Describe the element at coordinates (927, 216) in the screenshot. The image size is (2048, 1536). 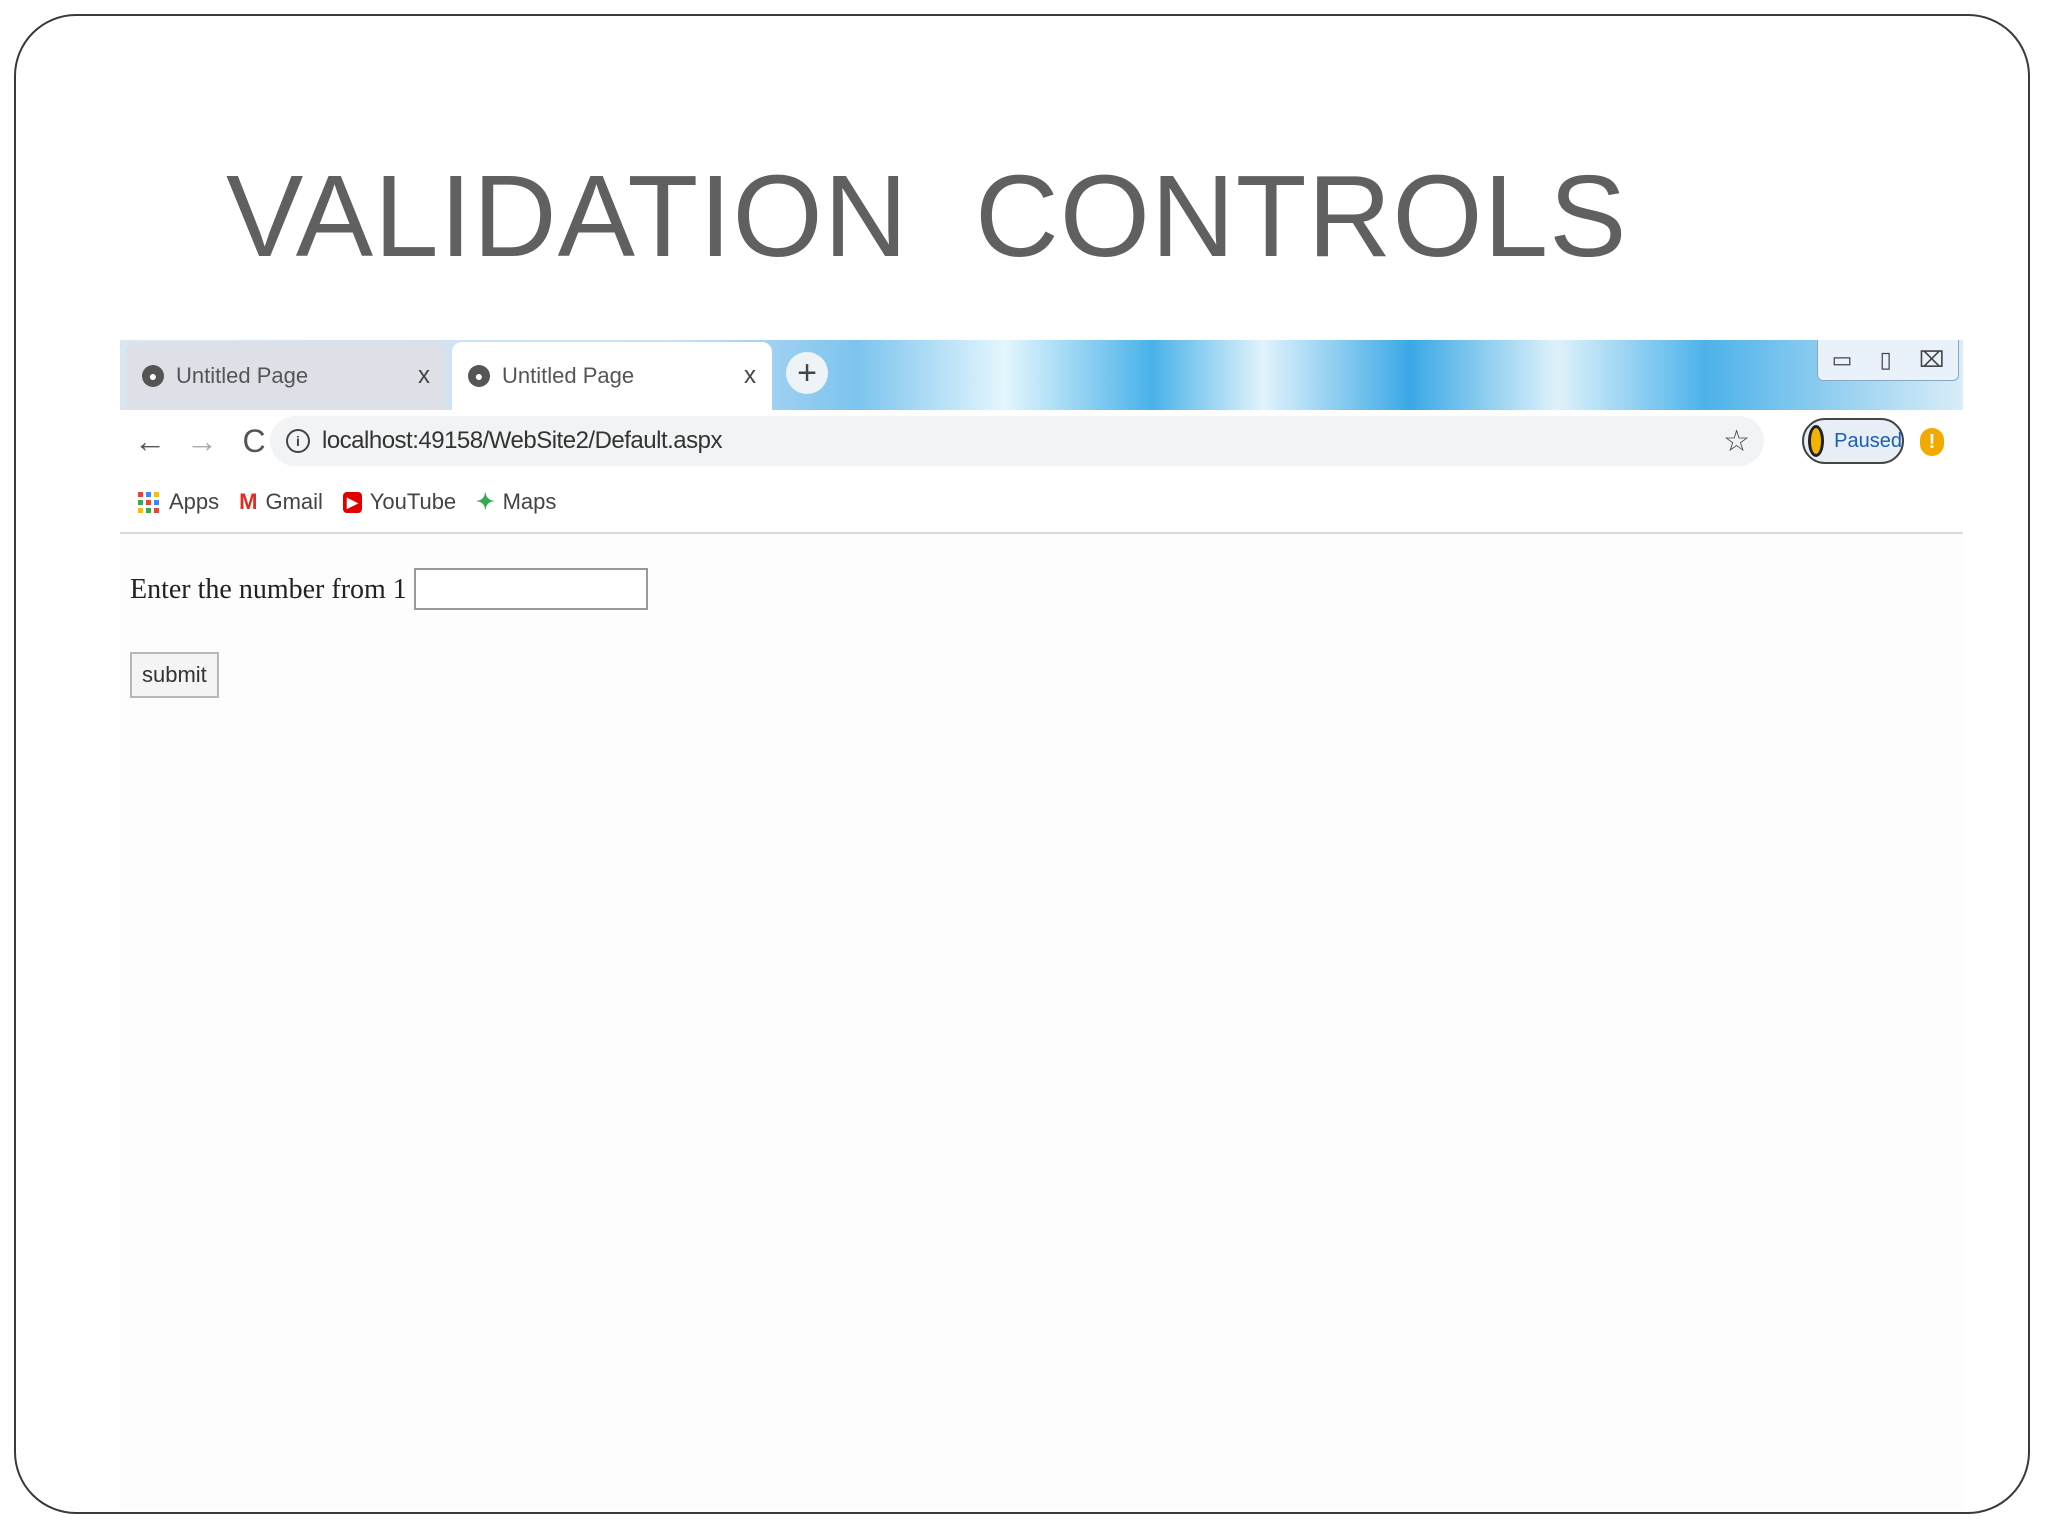
I see `slide-title: VALIDATION CONTROLS` at that location.